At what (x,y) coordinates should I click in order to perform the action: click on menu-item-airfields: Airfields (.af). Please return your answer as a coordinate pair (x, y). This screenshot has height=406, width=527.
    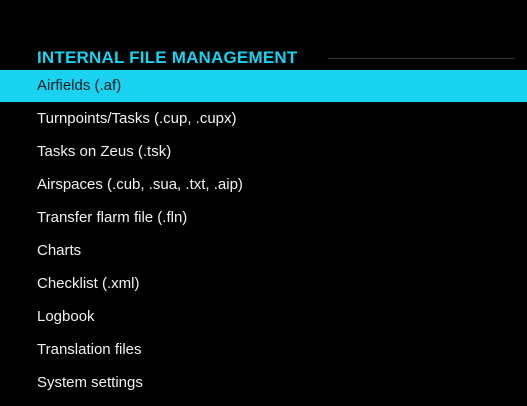
    Looking at the image, I should click on (263, 86).